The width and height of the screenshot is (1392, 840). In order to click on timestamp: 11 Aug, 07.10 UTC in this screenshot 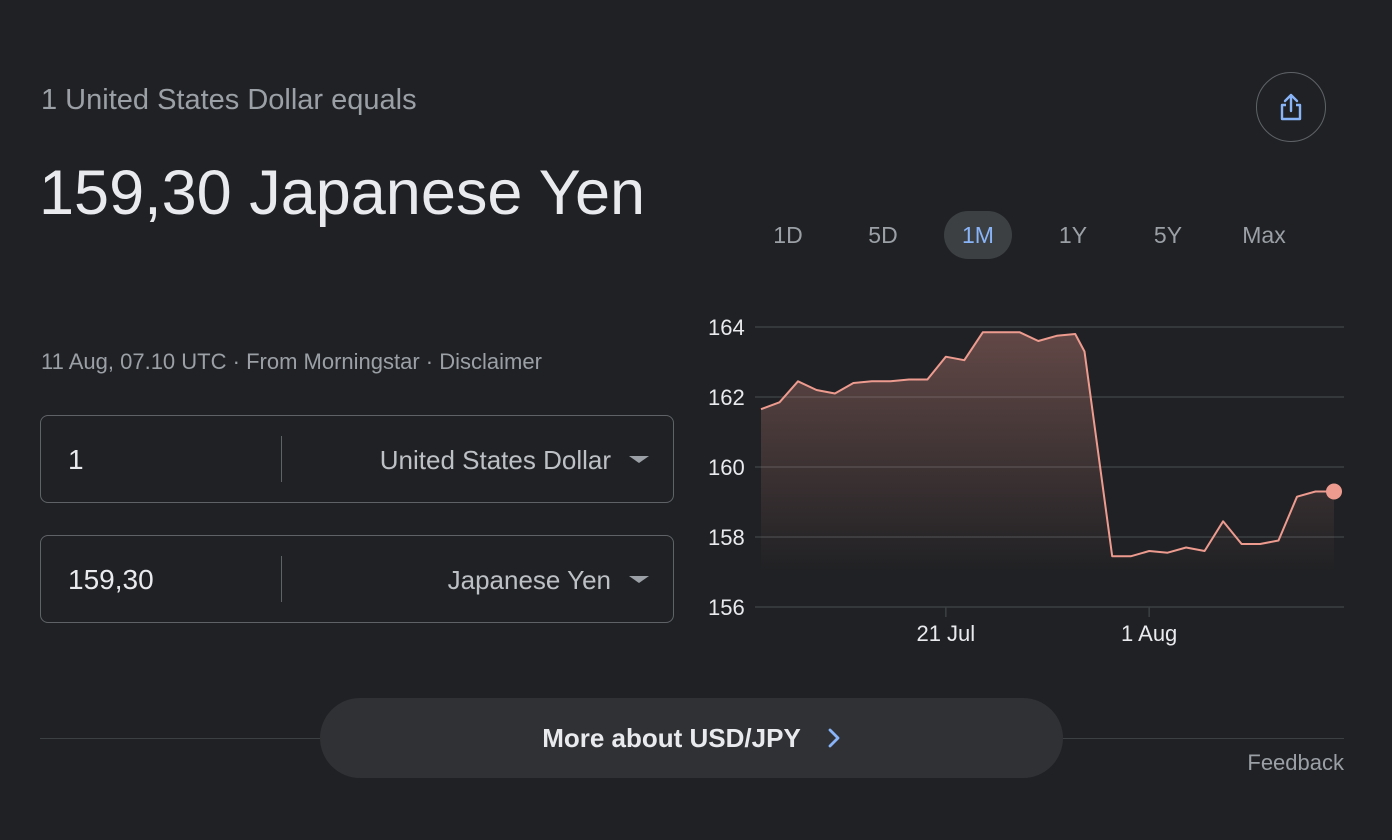, I will do `click(134, 361)`.